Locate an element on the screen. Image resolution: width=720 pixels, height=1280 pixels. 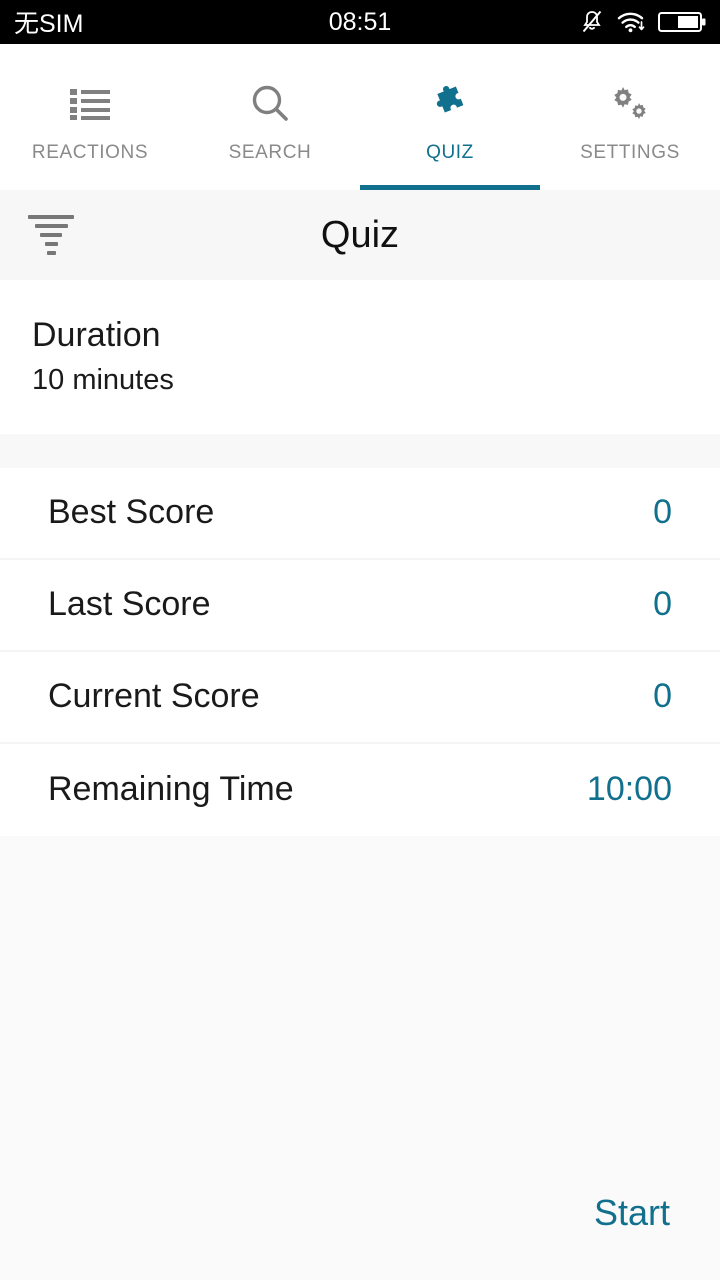
tab-bar: REACTIONS SEARCH QUIZ SETTINGS is located at coordinates (360, 117).